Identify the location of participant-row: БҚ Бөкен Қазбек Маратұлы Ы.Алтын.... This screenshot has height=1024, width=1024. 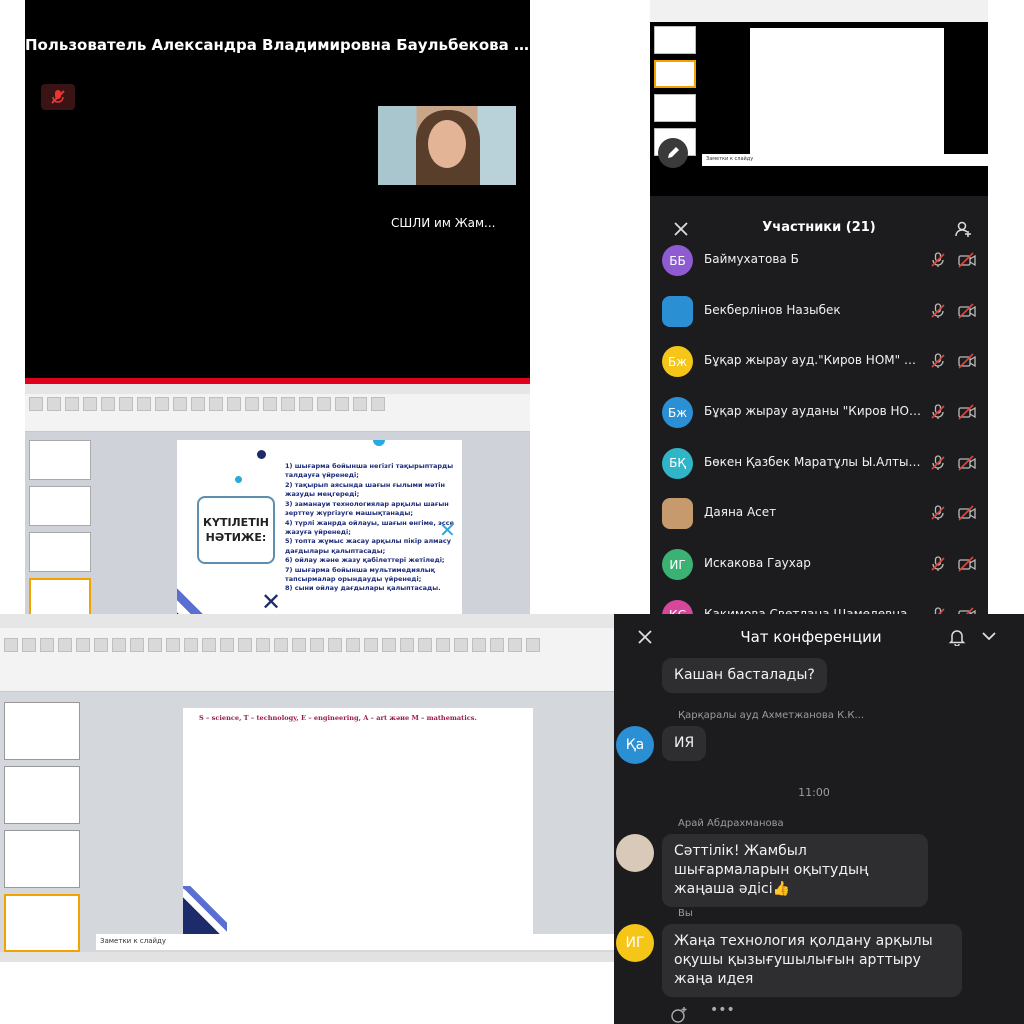
(819, 463).